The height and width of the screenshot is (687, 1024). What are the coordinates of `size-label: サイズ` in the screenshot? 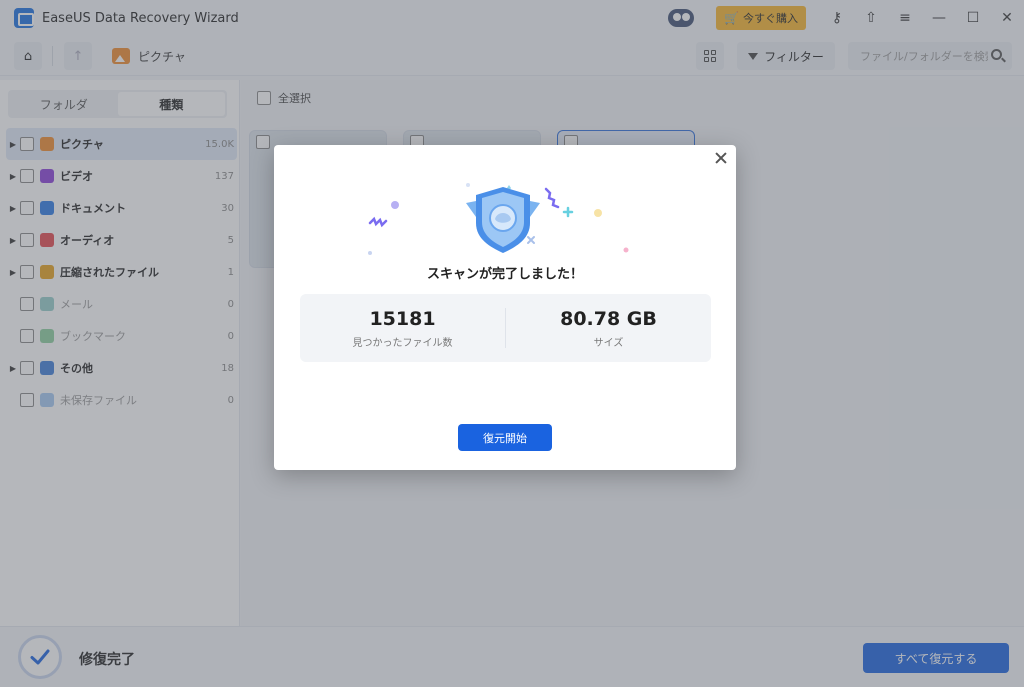 It's located at (608, 343).